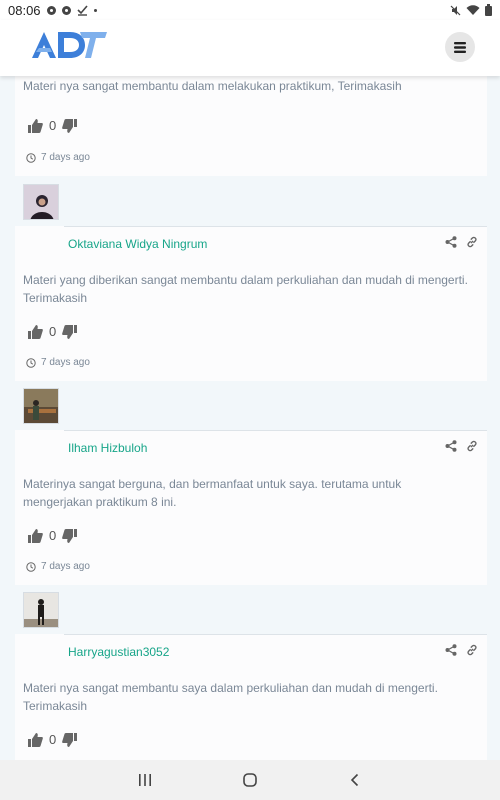  I want to click on home-icon, so click(250, 780).